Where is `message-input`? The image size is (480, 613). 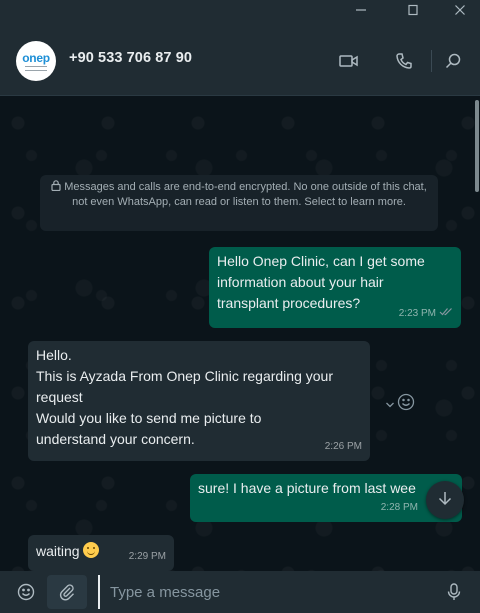 message-input is located at coordinates (263, 592).